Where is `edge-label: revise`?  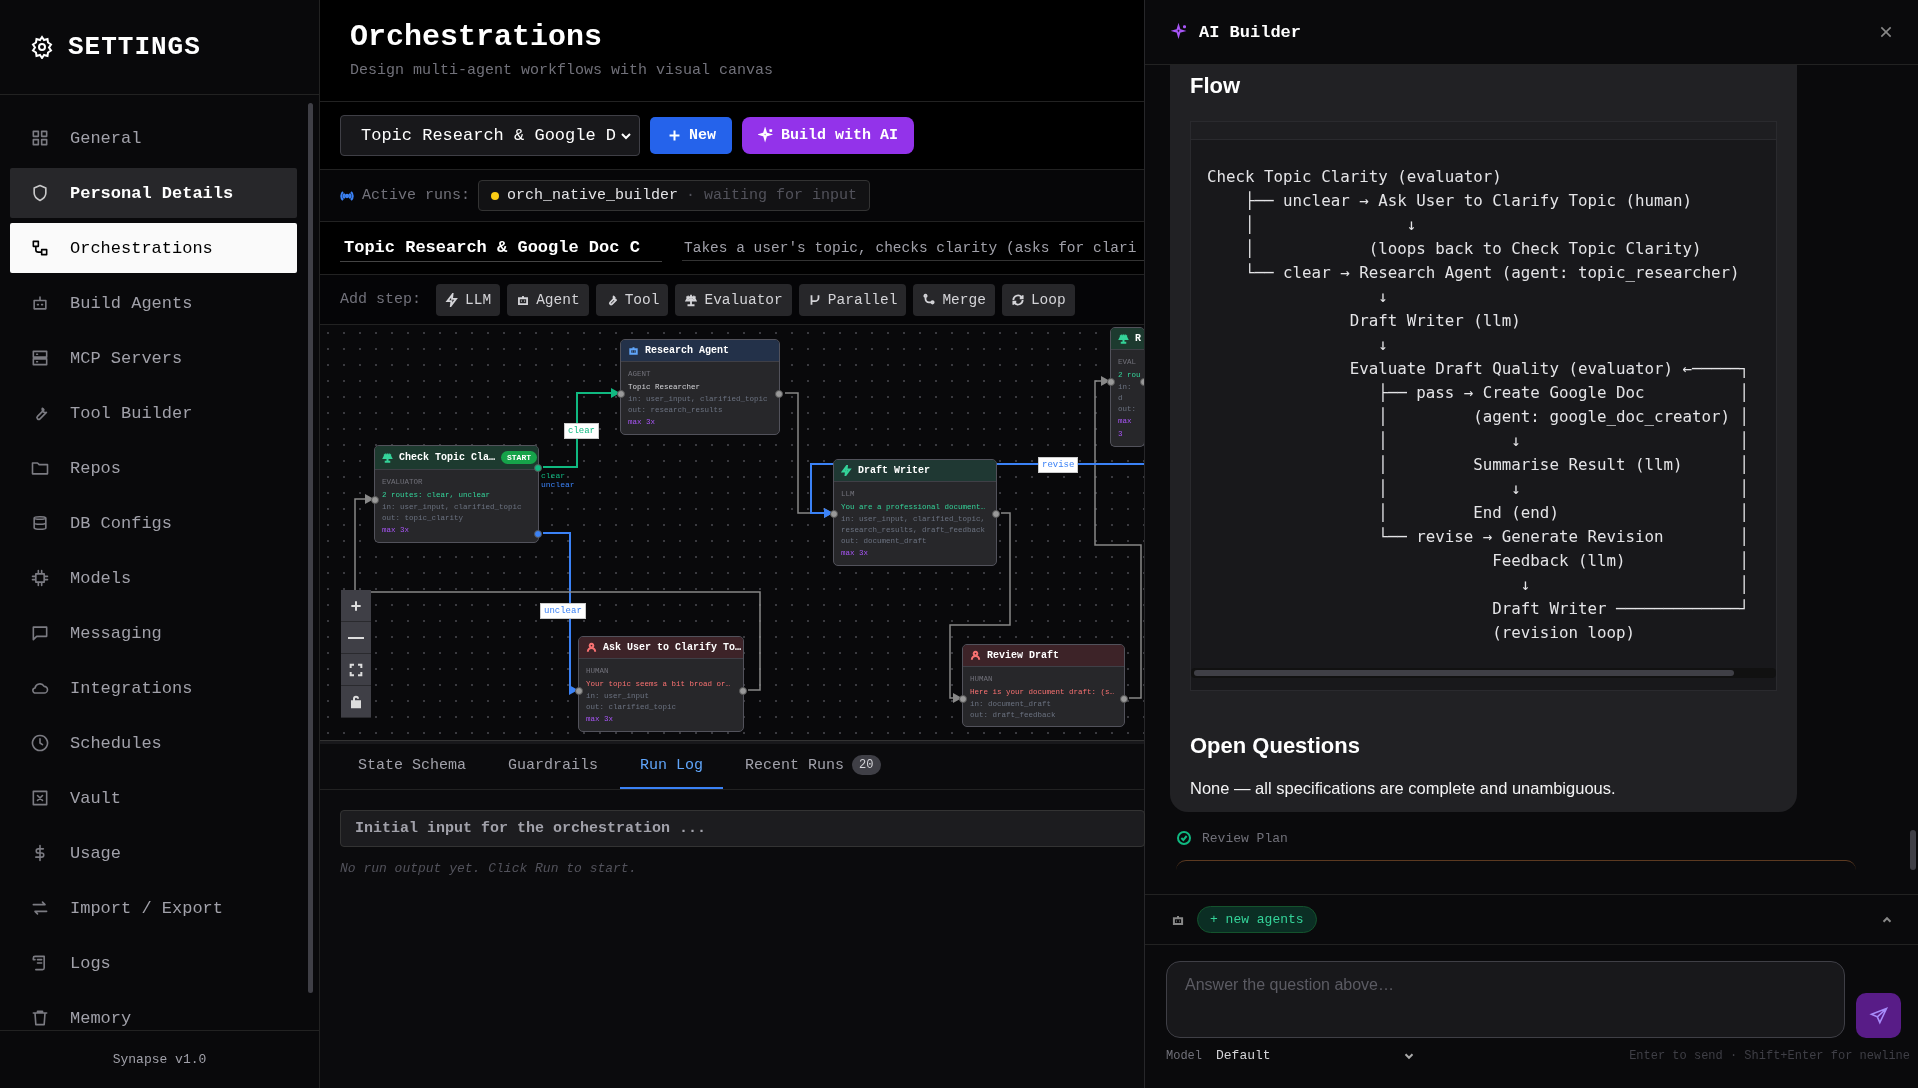 edge-label: revise is located at coordinates (1058, 465).